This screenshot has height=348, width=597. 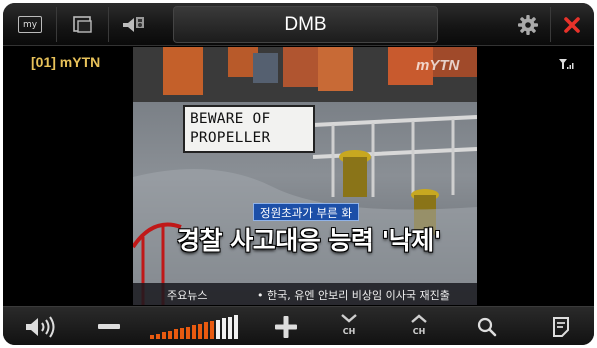 What do you see at coordinates (187, 295) in the screenshot?
I see `ticker-label: 주요뉴스` at bounding box center [187, 295].